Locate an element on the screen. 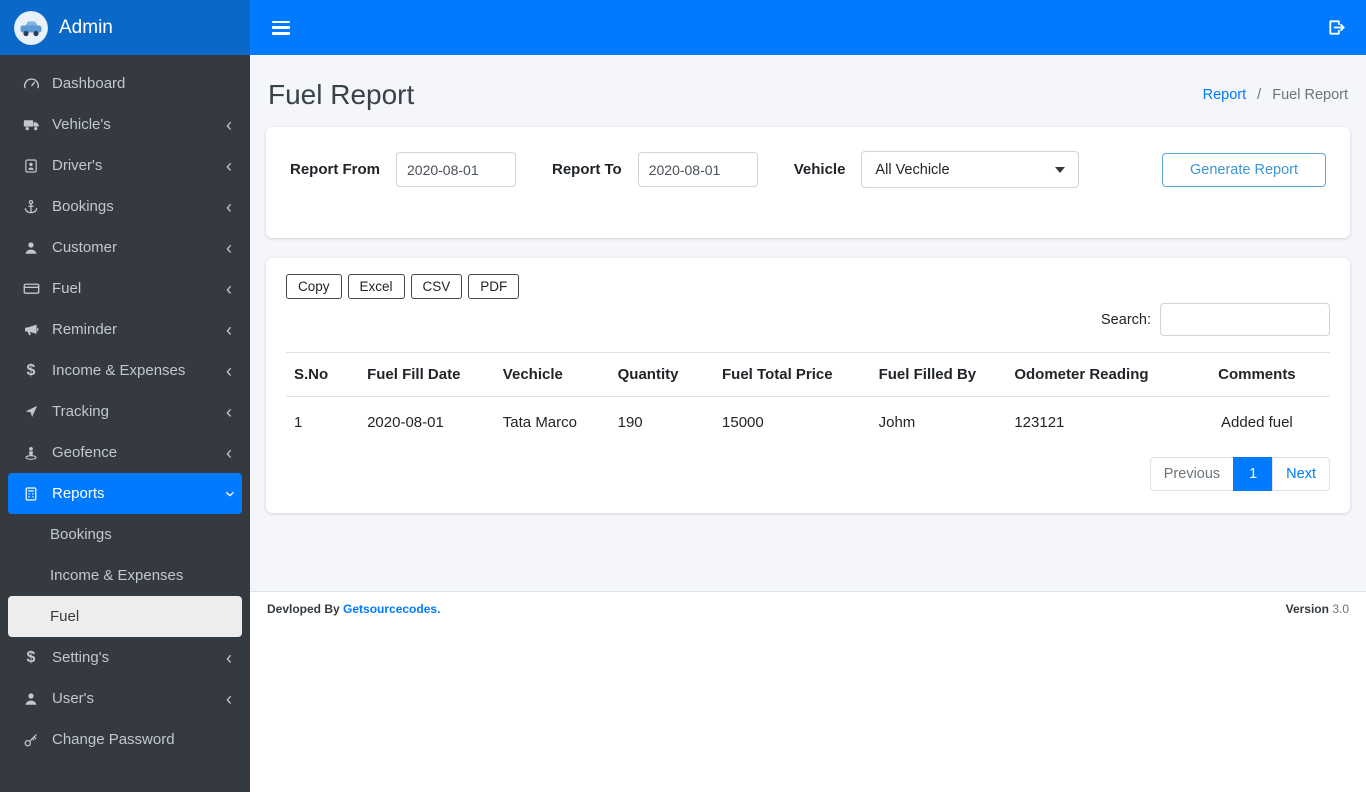  cell-comments: Added fuel is located at coordinates (1257, 422).